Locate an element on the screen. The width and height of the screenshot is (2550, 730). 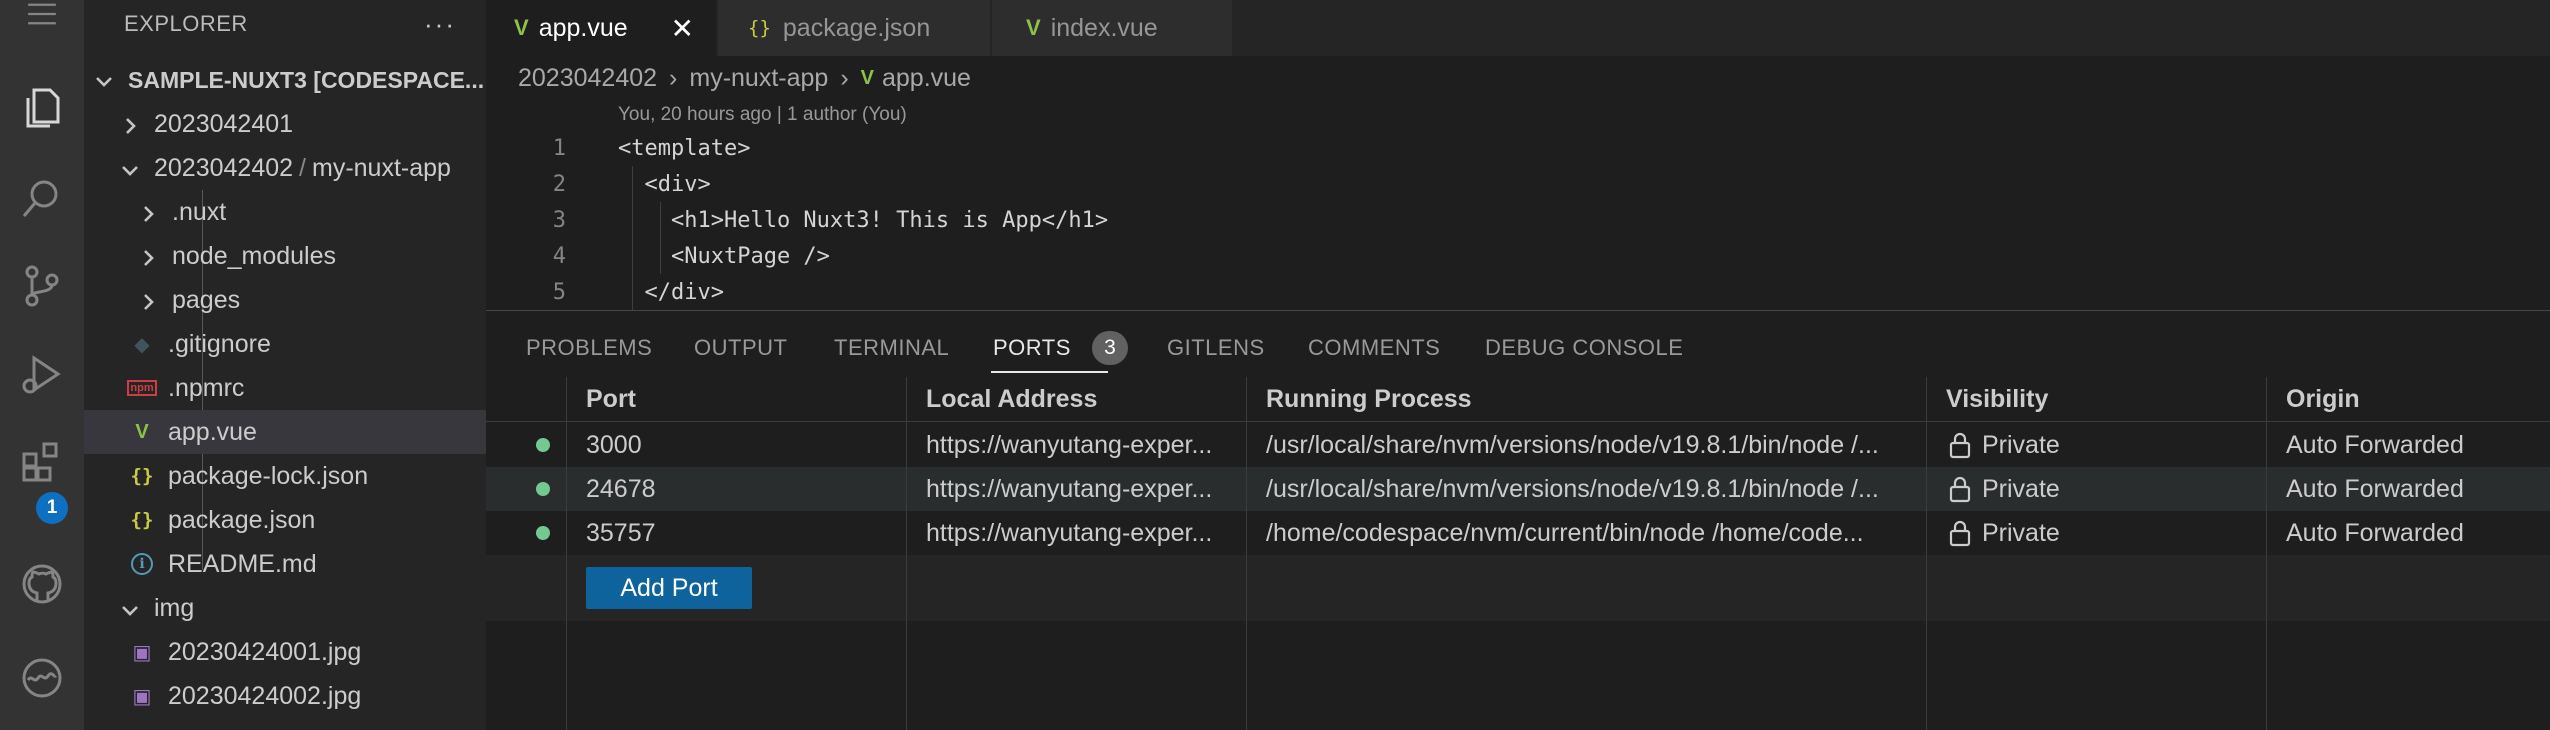
tree-folder-node-modules: node_modules is located at coordinates (285, 256).